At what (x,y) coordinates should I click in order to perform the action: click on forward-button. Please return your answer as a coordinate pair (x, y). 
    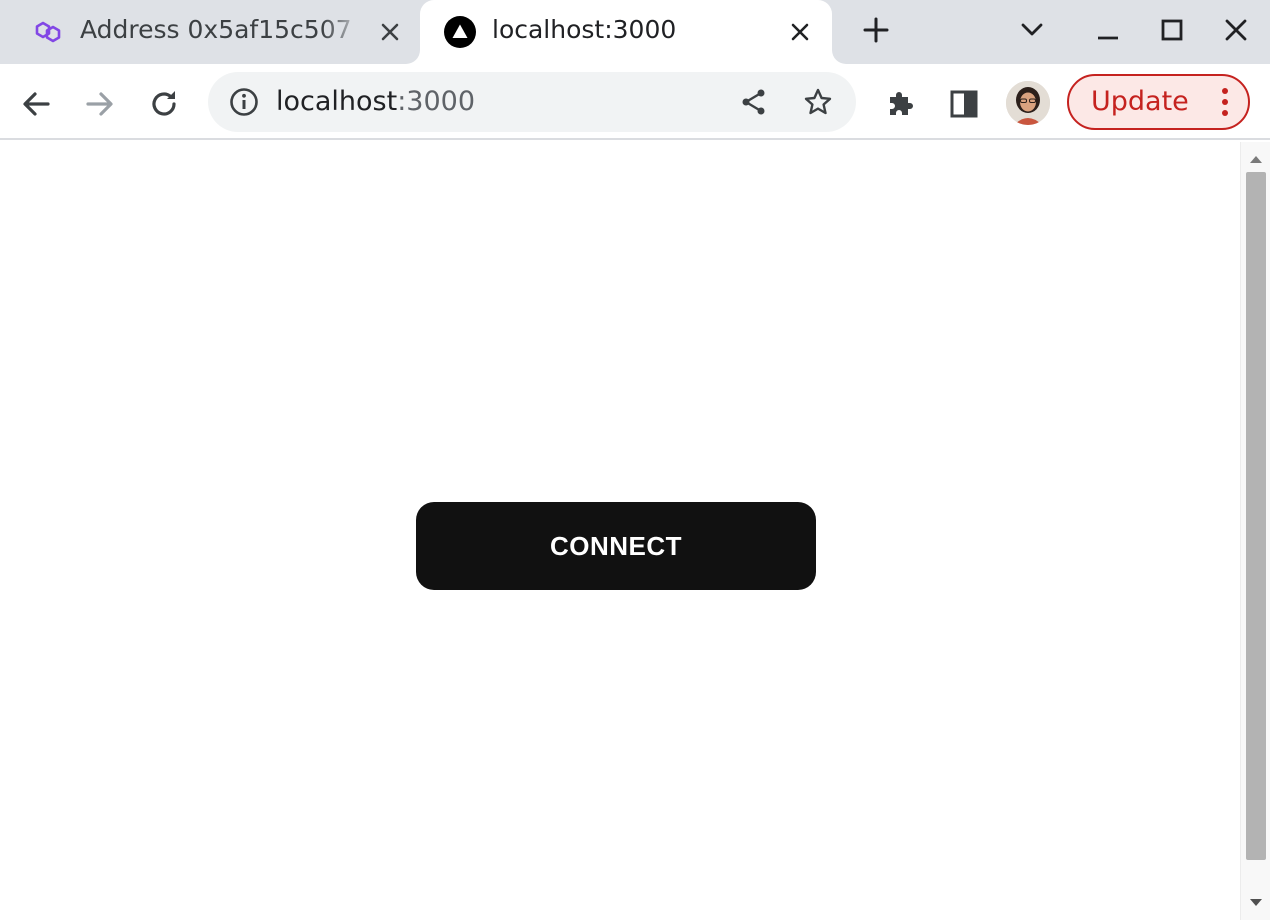
    Looking at the image, I should click on (100, 104).